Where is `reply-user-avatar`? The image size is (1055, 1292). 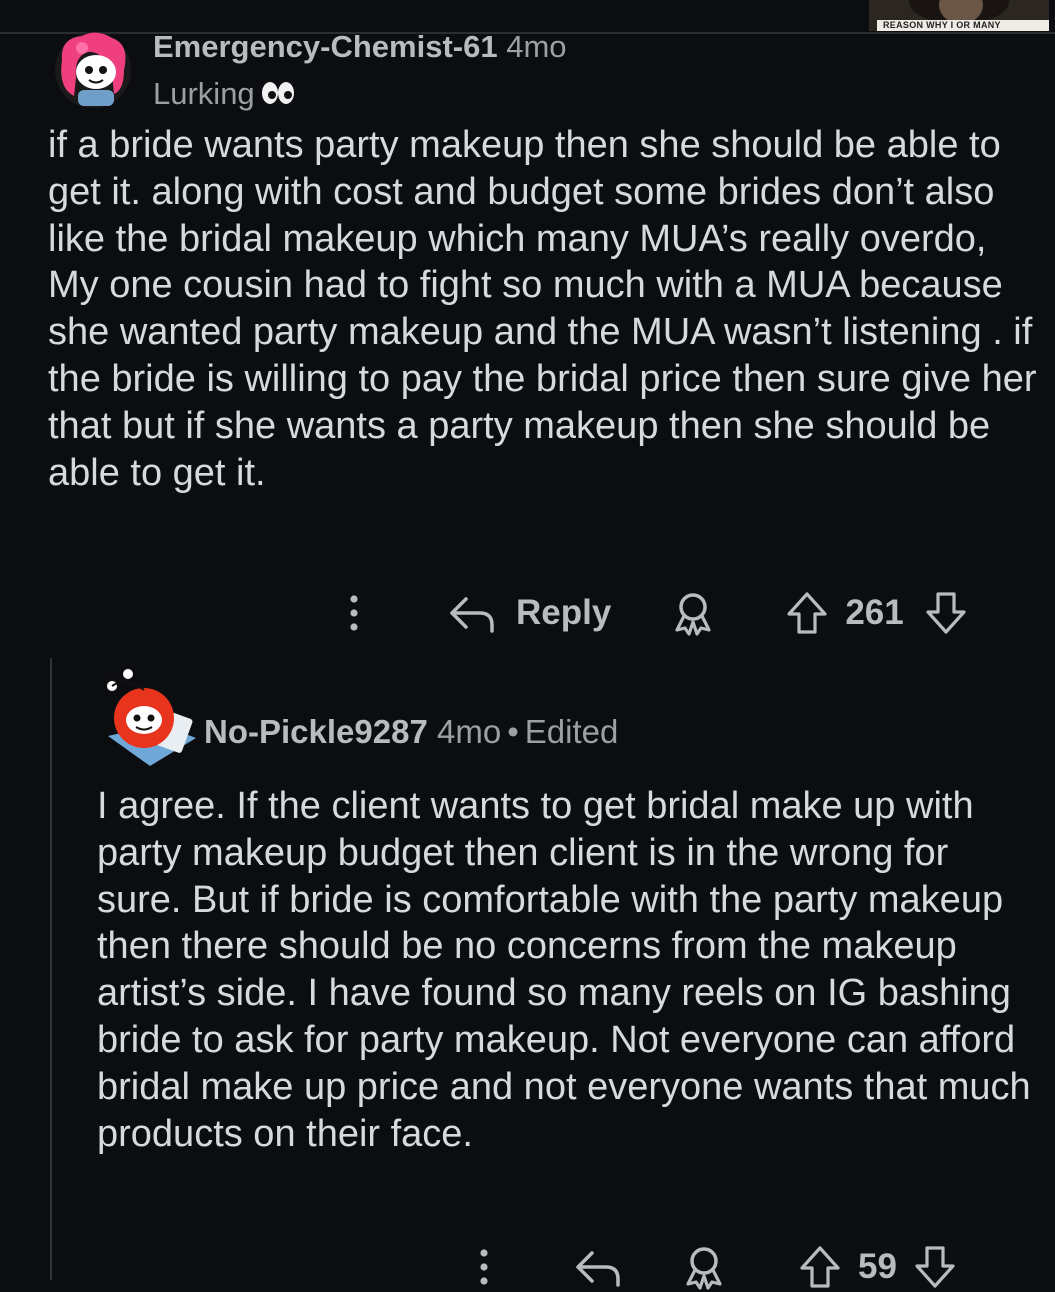
reply-user-avatar is located at coordinates (150, 718).